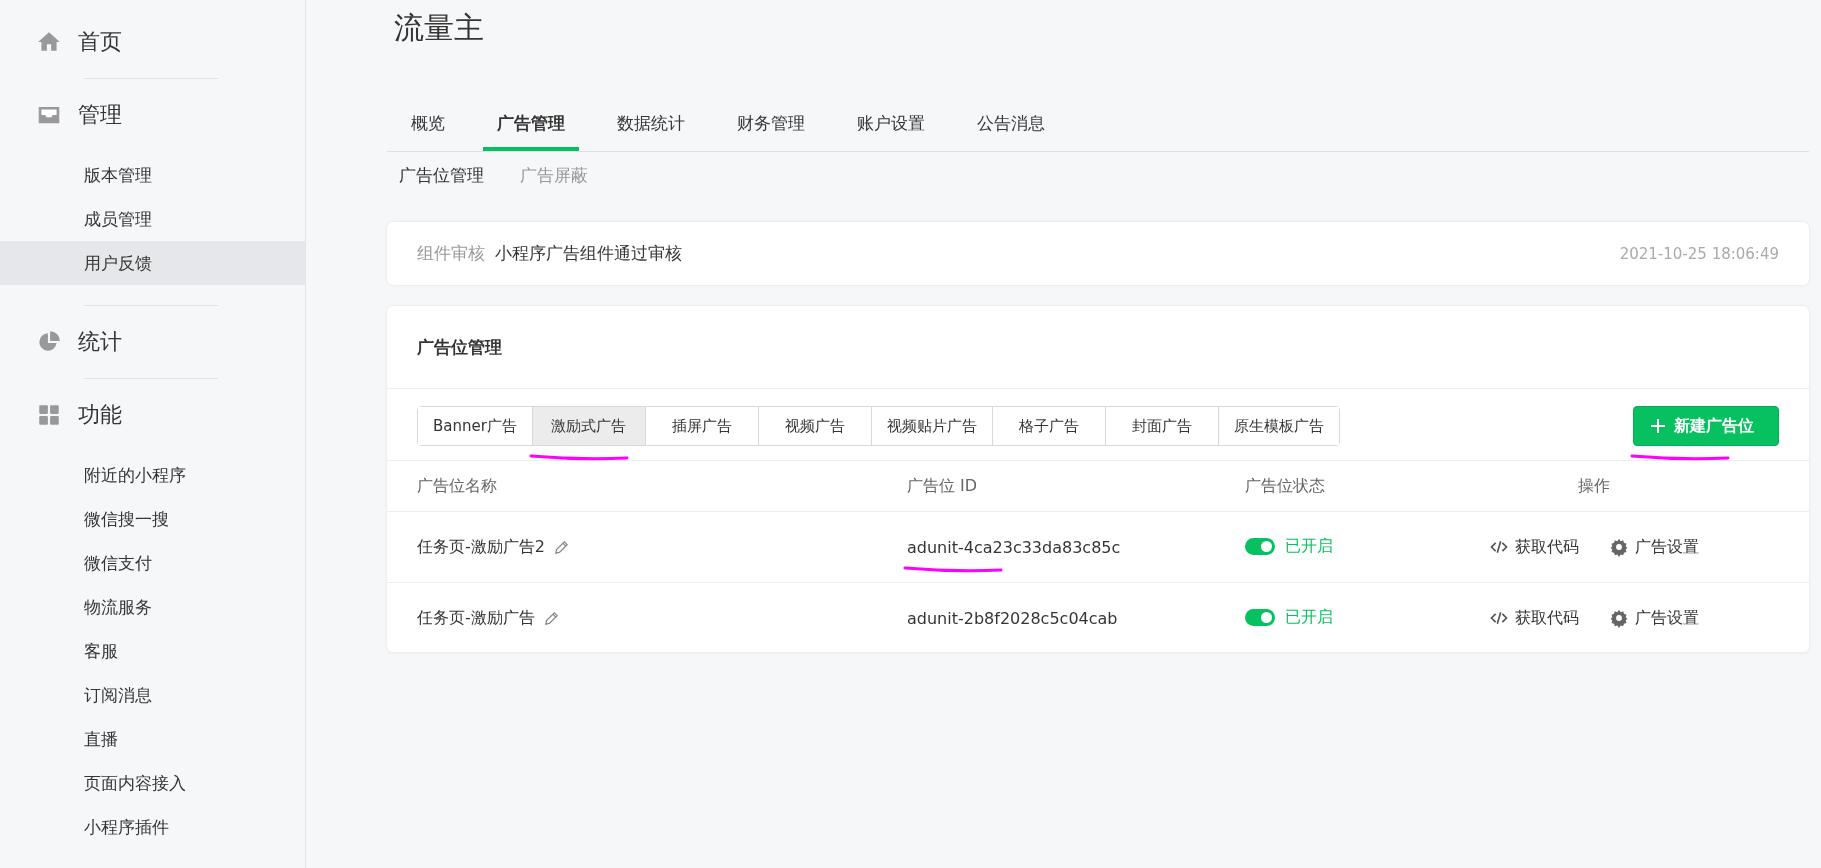 The height and width of the screenshot is (868, 1821). What do you see at coordinates (152, 475) in the screenshot?
I see `sidebar-item: 附近的小程序` at bounding box center [152, 475].